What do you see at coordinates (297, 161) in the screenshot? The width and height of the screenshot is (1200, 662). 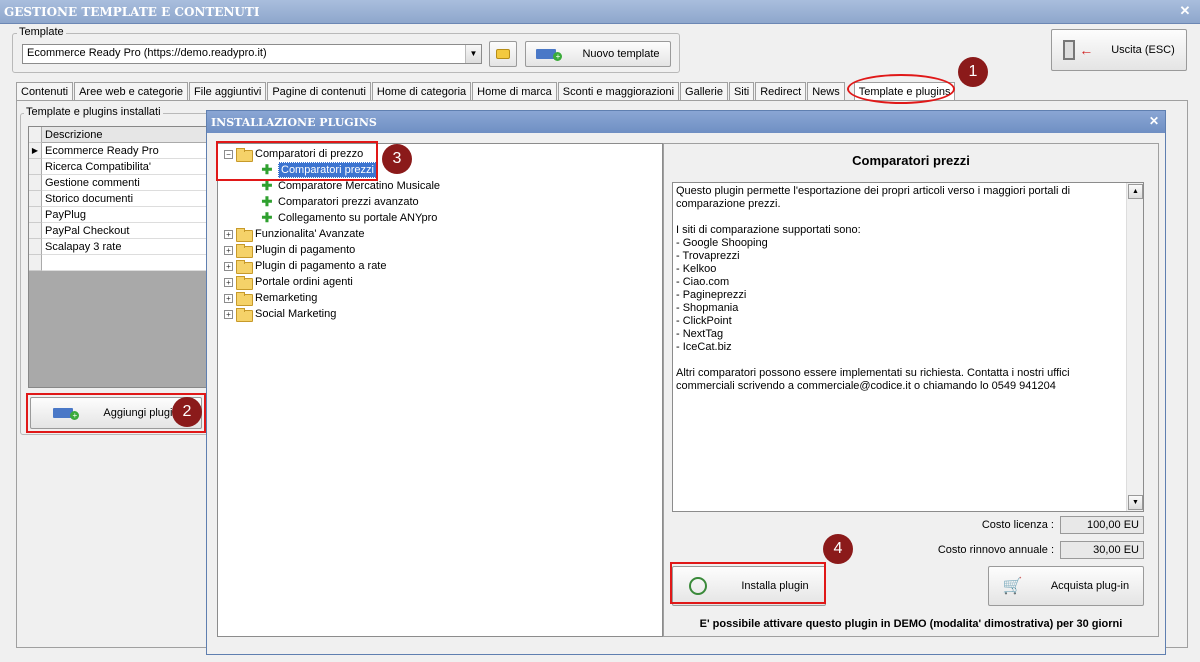 I see `highlight-box-tree` at bounding box center [297, 161].